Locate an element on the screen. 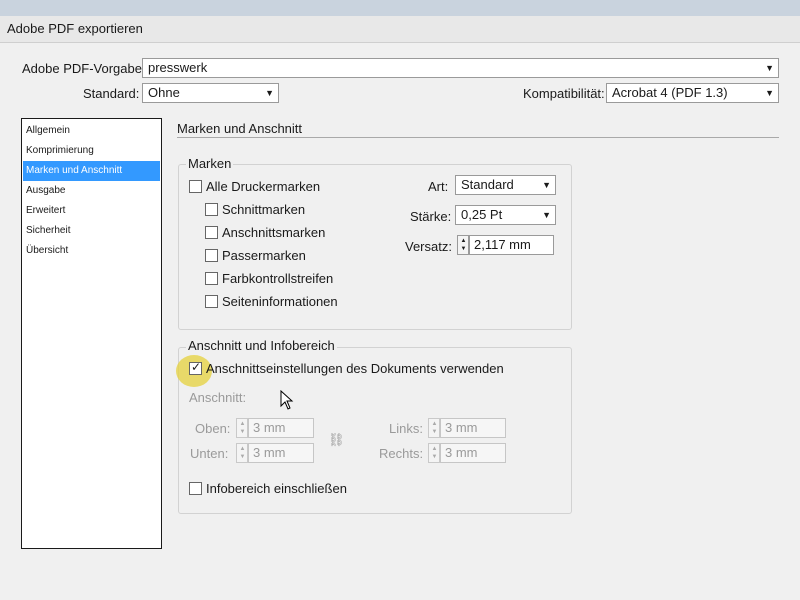  marks-group-title: Marken is located at coordinates (210, 163).